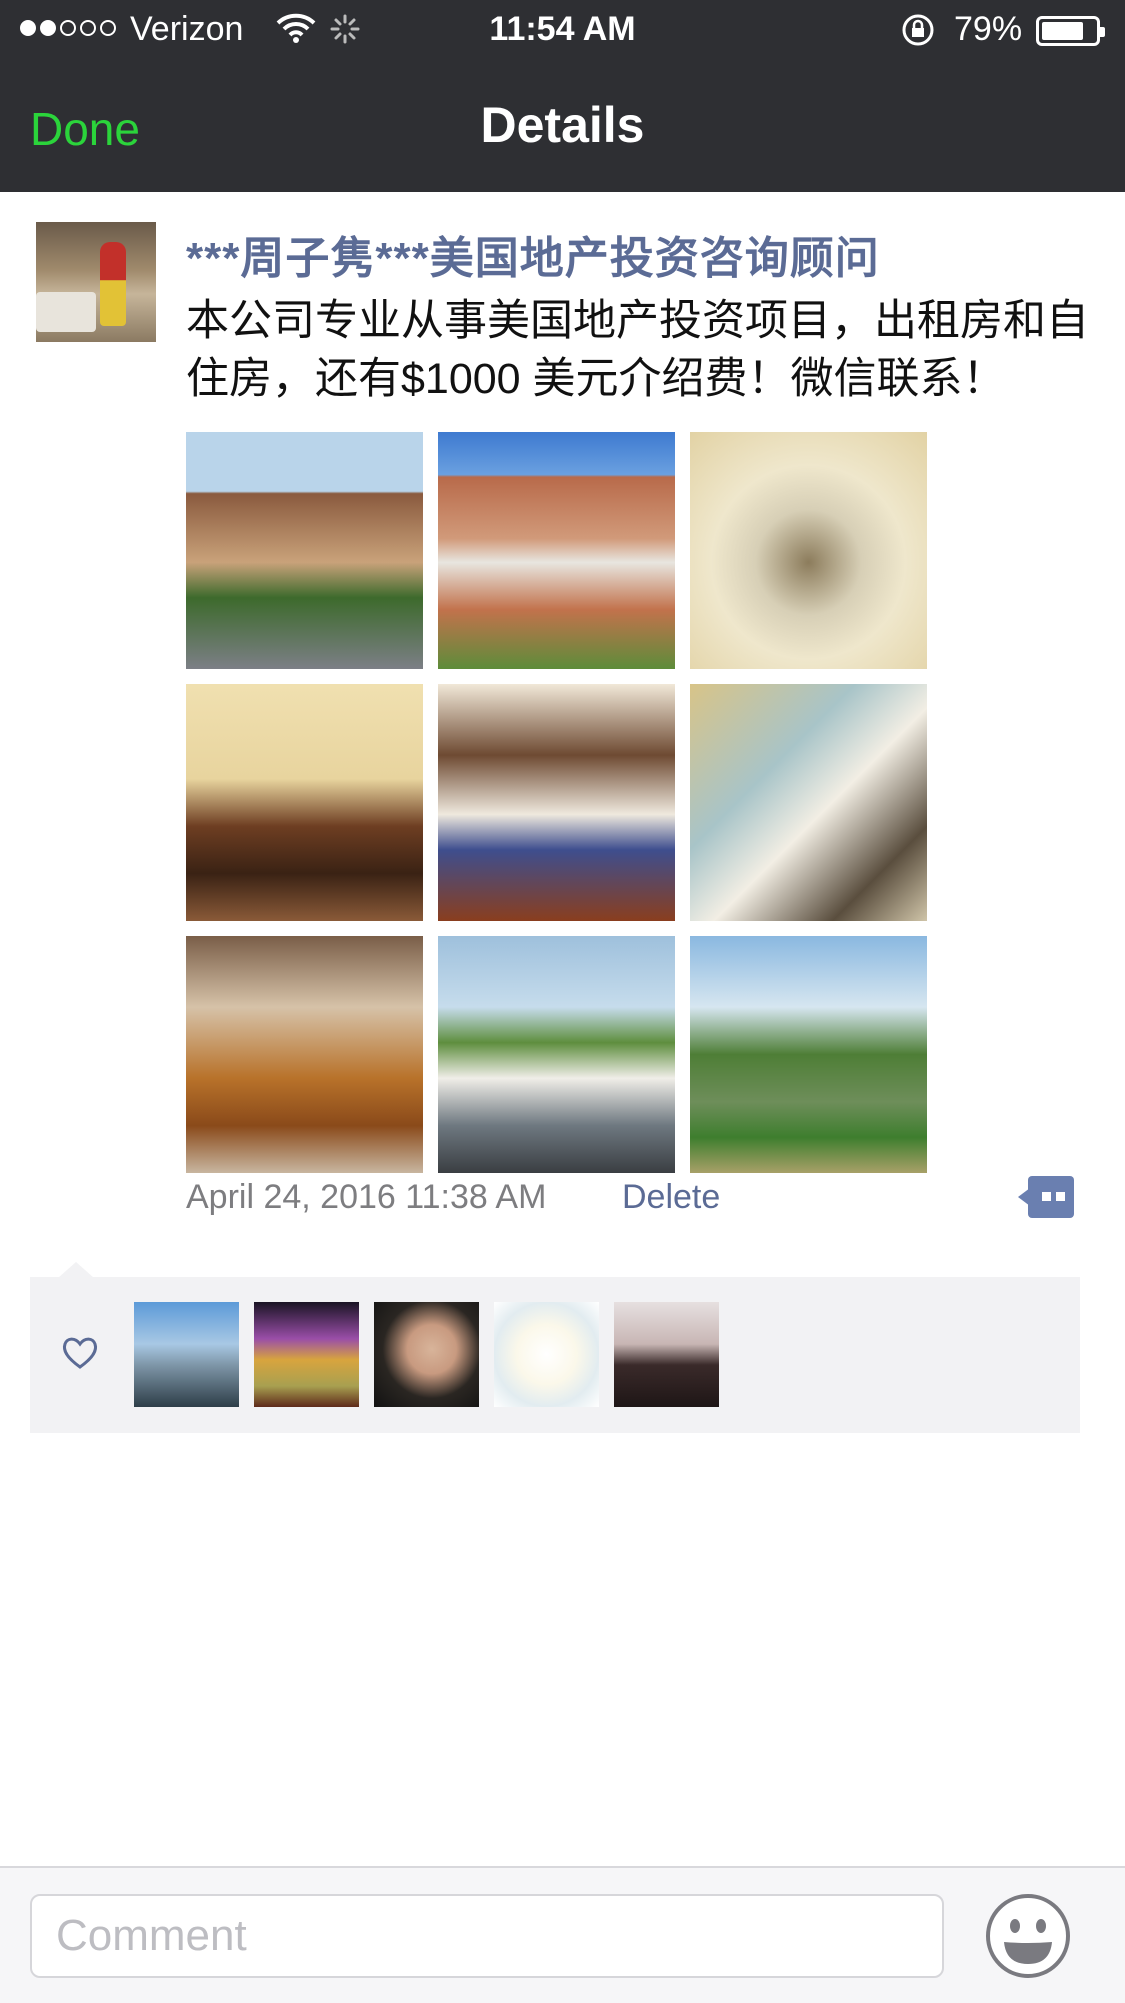  Describe the element at coordinates (80, 1353) in the screenshot. I see `heart-icon` at that location.